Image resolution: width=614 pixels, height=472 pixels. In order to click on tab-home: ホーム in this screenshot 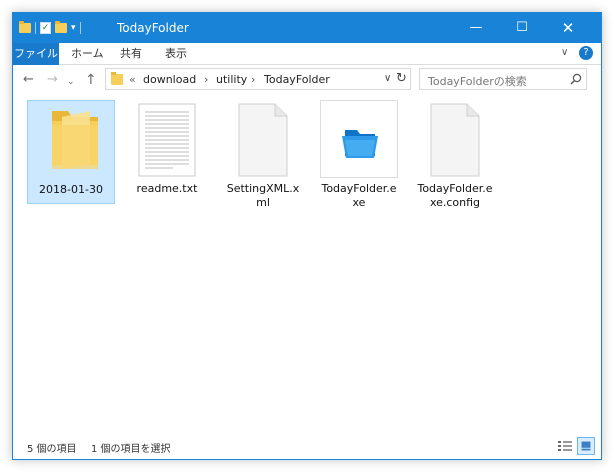, I will do `click(87, 54)`.